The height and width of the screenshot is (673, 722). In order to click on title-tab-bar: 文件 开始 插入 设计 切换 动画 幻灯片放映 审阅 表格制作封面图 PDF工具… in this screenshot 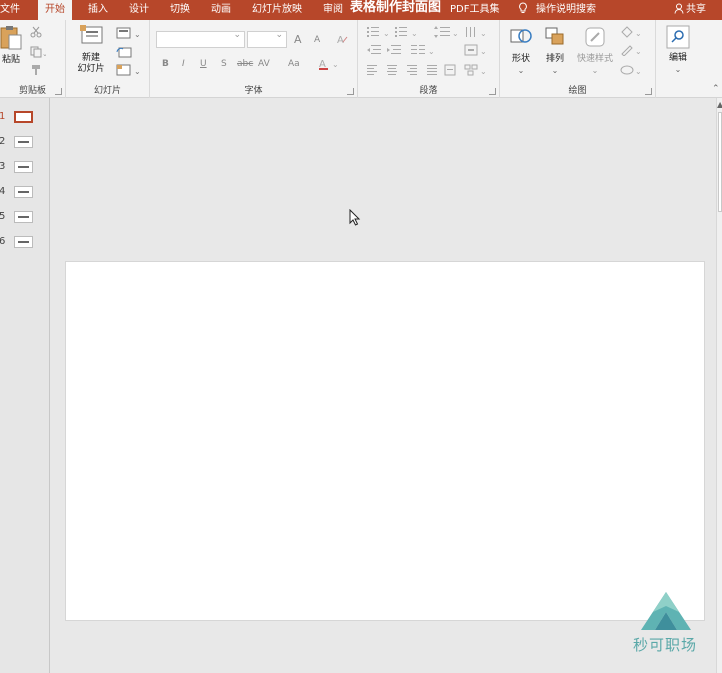, I will do `click(361, 10)`.